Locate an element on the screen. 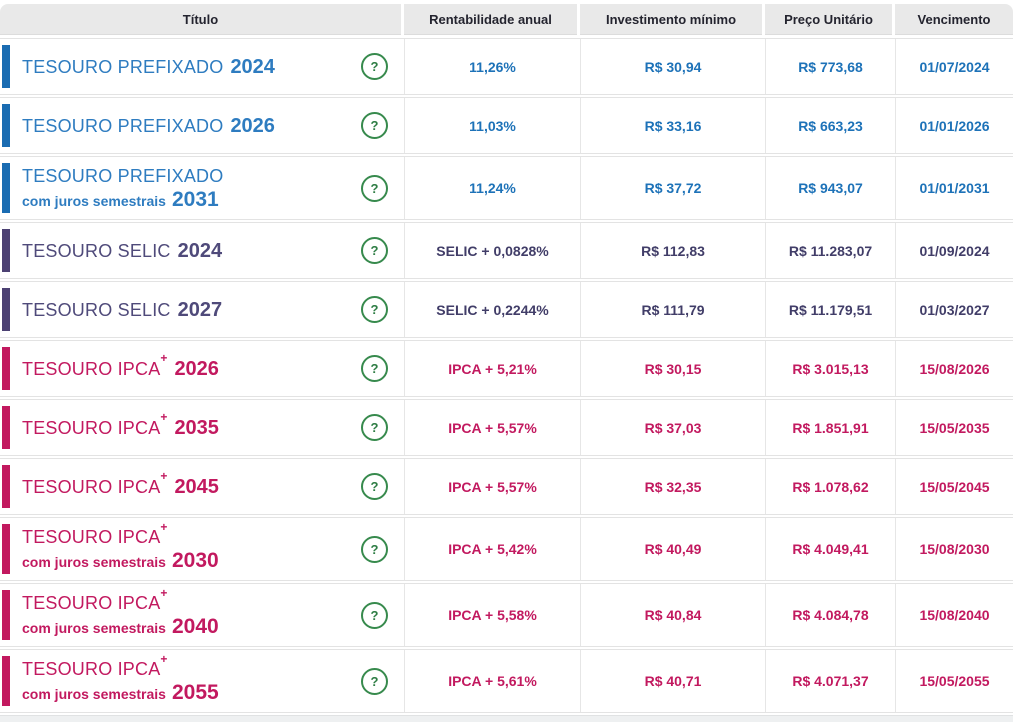 Image resolution: width=1013 pixels, height=722 pixels. min-investment-cell: R$ 30,94 is located at coordinates (672, 66).